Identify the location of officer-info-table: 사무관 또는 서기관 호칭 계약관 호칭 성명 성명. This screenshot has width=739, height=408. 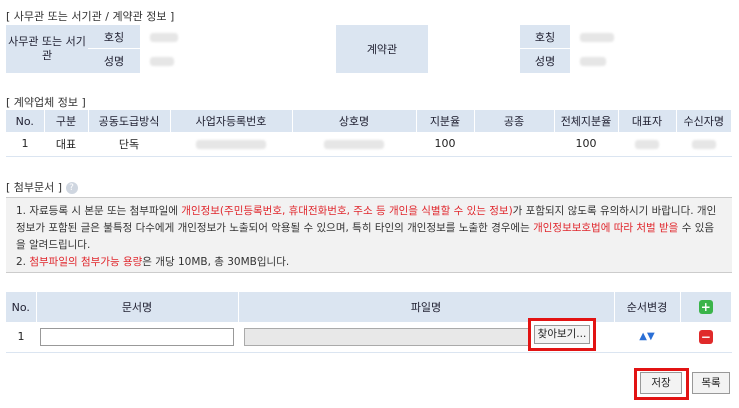
(369, 48).